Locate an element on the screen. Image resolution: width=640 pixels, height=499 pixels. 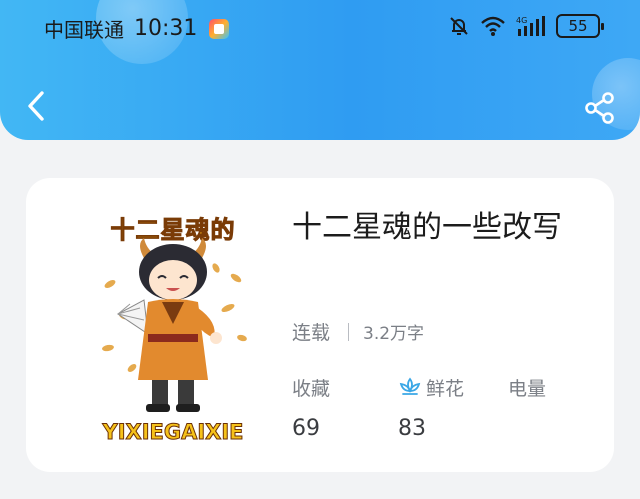
lotus-icon is located at coordinates (410, 386).